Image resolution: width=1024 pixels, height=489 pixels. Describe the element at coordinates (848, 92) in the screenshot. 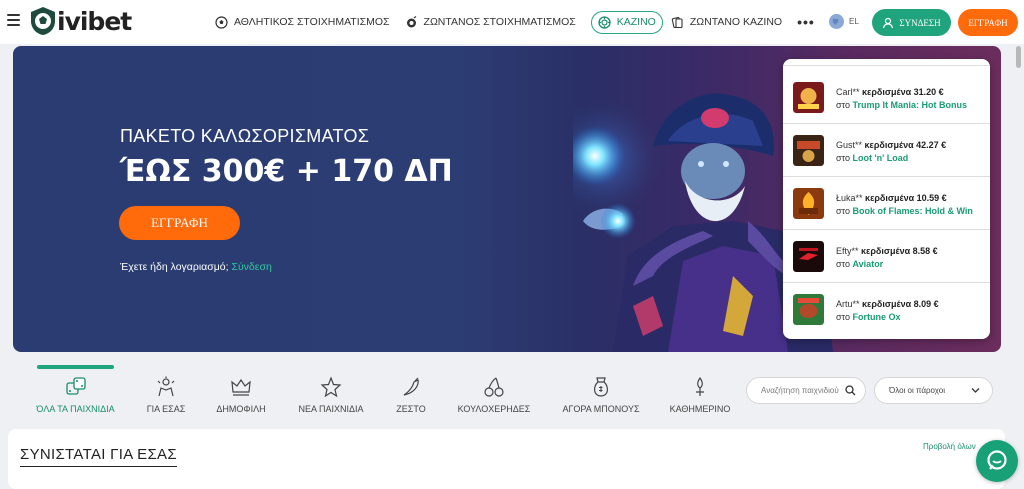

I see `player-name: Carl**` at that location.